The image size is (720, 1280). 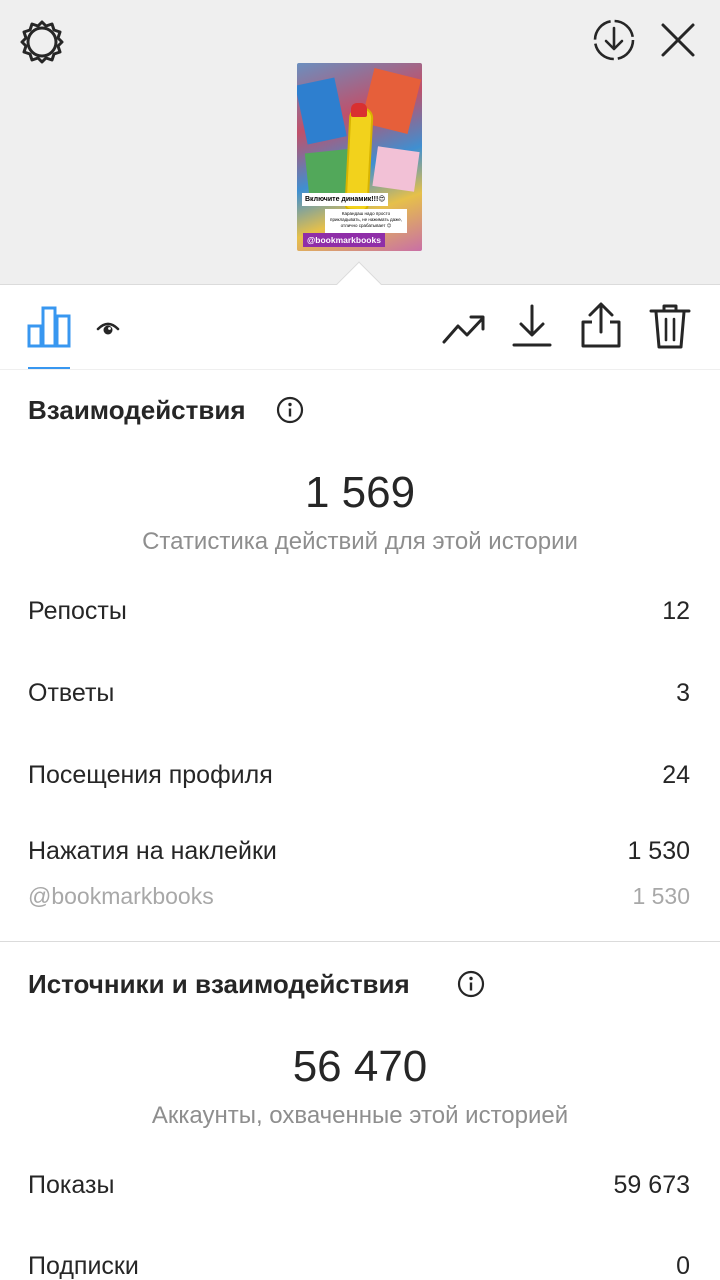 What do you see at coordinates (601, 325) in the screenshot?
I see `share-icon` at bounding box center [601, 325].